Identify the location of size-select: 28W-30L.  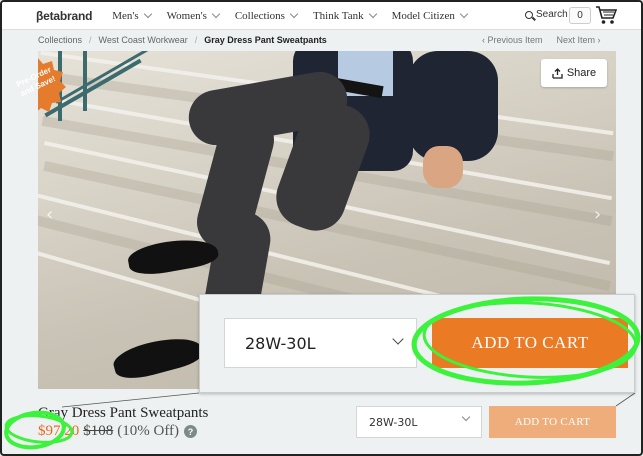
(419, 422).